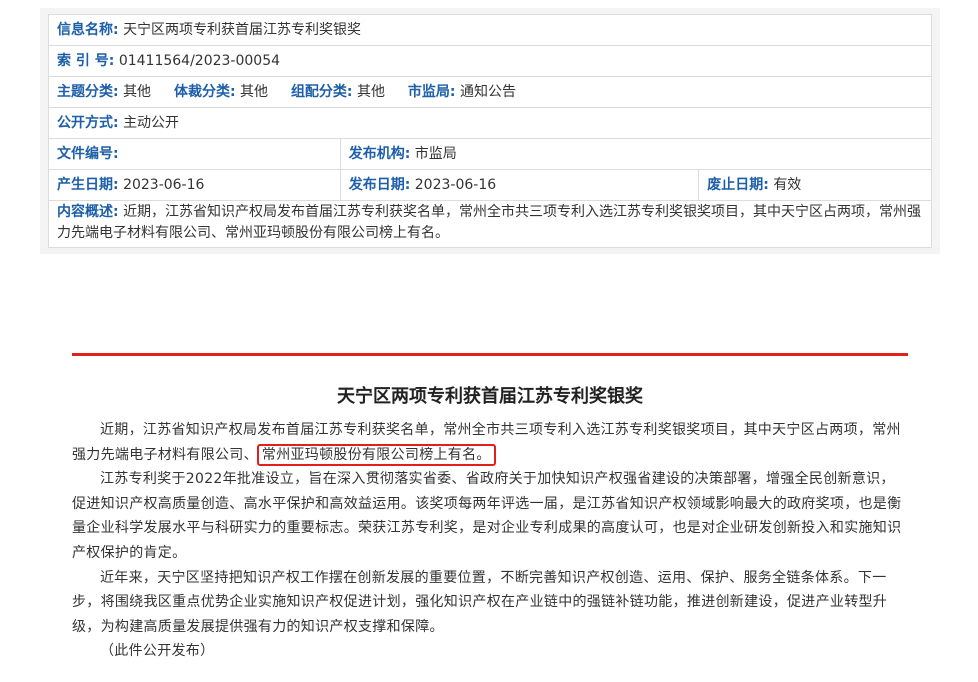  I want to click on published-date-value: 2023-06-16, so click(455, 184).